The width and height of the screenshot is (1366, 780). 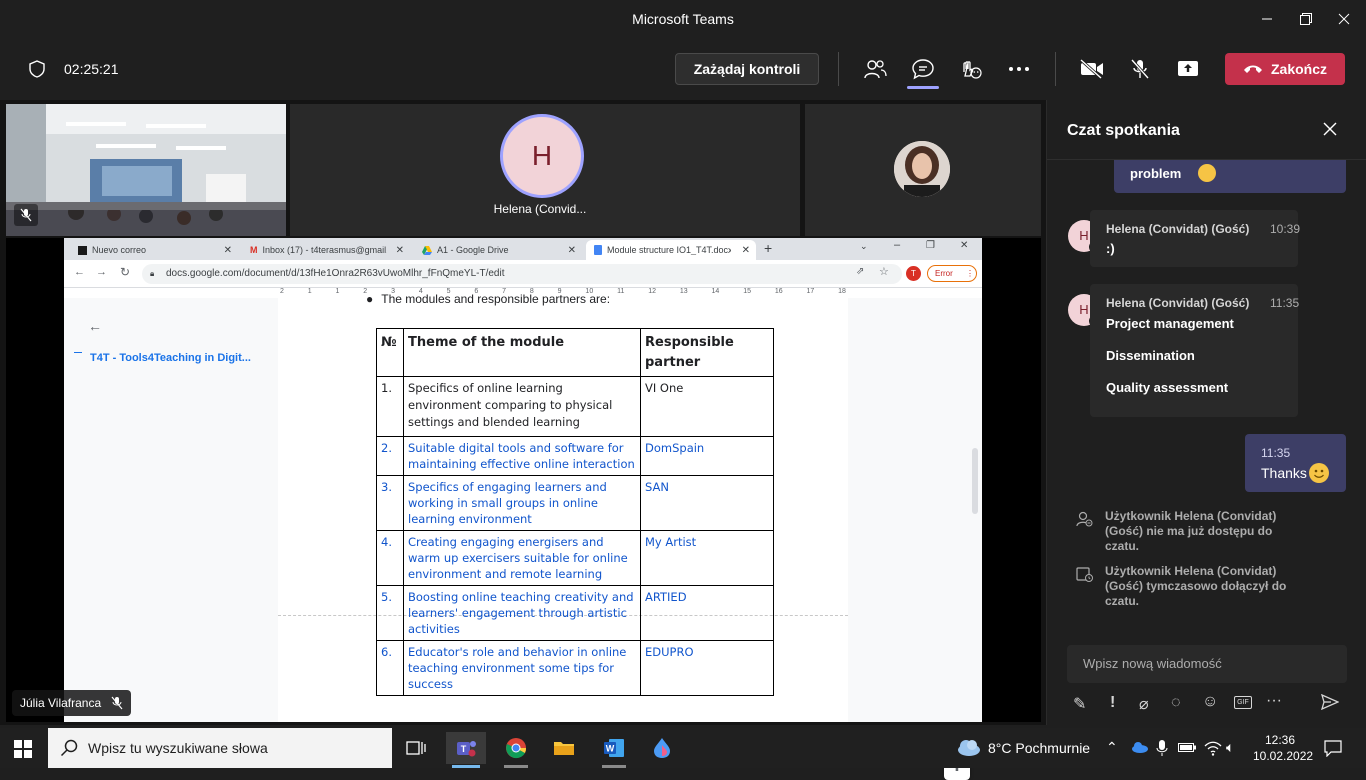 What do you see at coordinates (1267, 19) in the screenshot?
I see `minimize-icon` at bounding box center [1267, 19].